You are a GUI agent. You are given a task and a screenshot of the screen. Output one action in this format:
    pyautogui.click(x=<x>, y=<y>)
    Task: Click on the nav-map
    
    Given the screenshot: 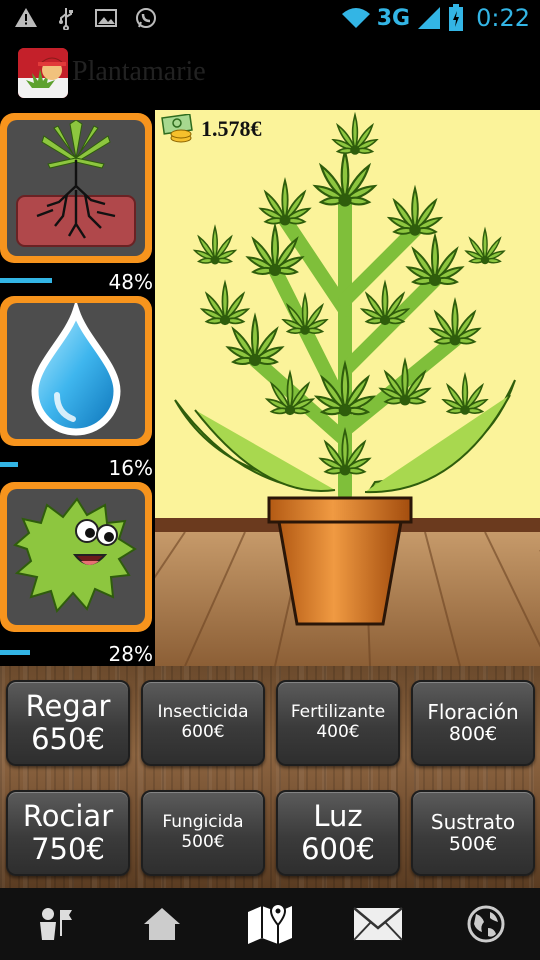 What is the action you would take?
    pyautogui.click(x=270, y=924)
    